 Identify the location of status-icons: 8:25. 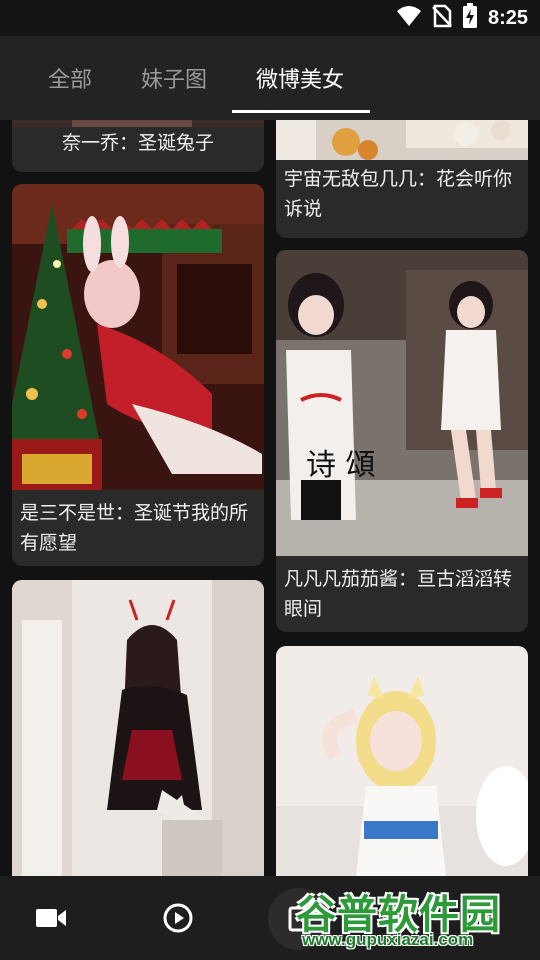
(462, 18).